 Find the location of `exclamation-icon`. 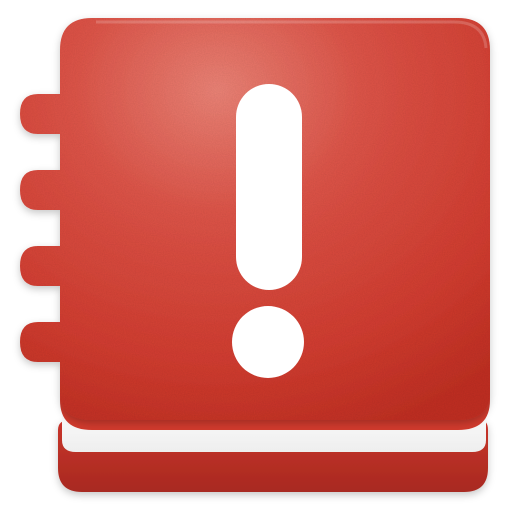

exclamation-icon is located at coordinates (268, 231).